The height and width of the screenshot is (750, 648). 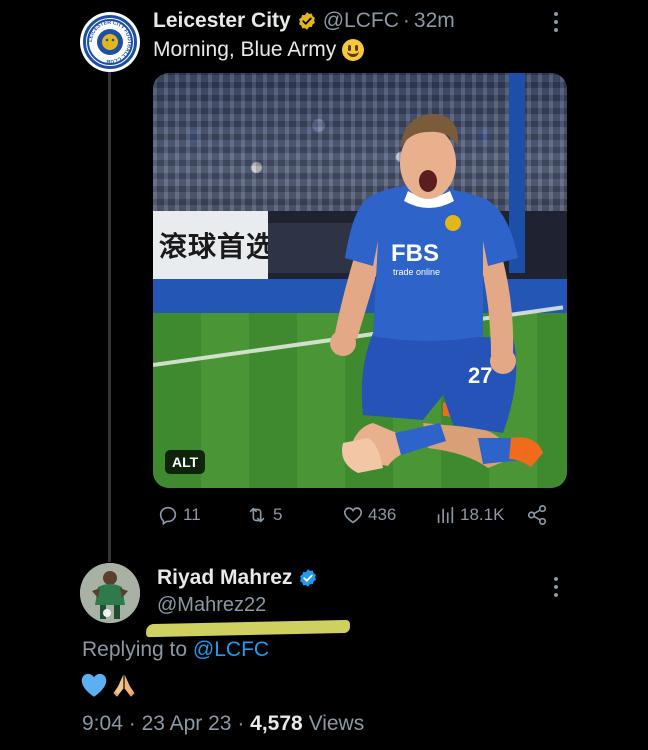 I want to click on shirt-number: 27, so click(x=480, y=375).